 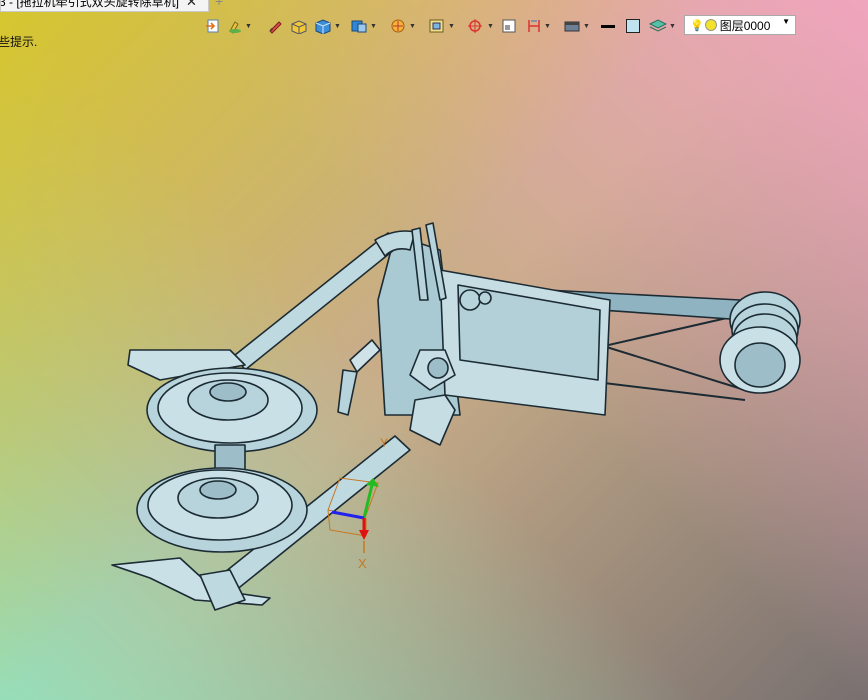 I want to click on axis-y-label: Y, so click(x=384, y=443).